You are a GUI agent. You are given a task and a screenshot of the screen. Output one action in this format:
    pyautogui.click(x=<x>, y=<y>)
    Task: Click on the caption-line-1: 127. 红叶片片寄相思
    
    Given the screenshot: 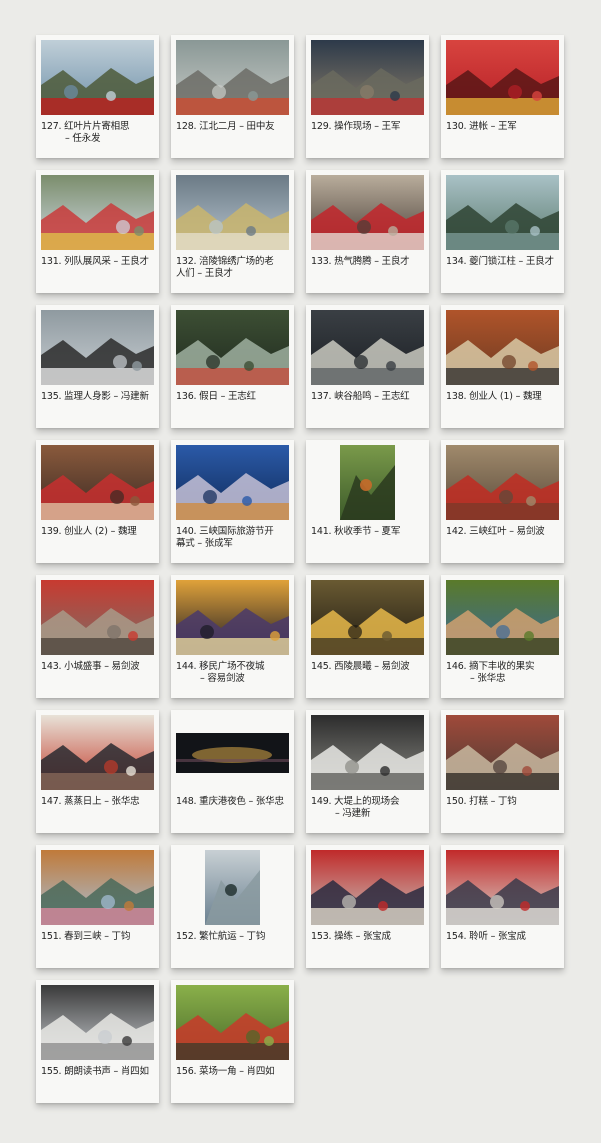 What is the action you would take?
    pyautogui.click(x=85, y=126)
    